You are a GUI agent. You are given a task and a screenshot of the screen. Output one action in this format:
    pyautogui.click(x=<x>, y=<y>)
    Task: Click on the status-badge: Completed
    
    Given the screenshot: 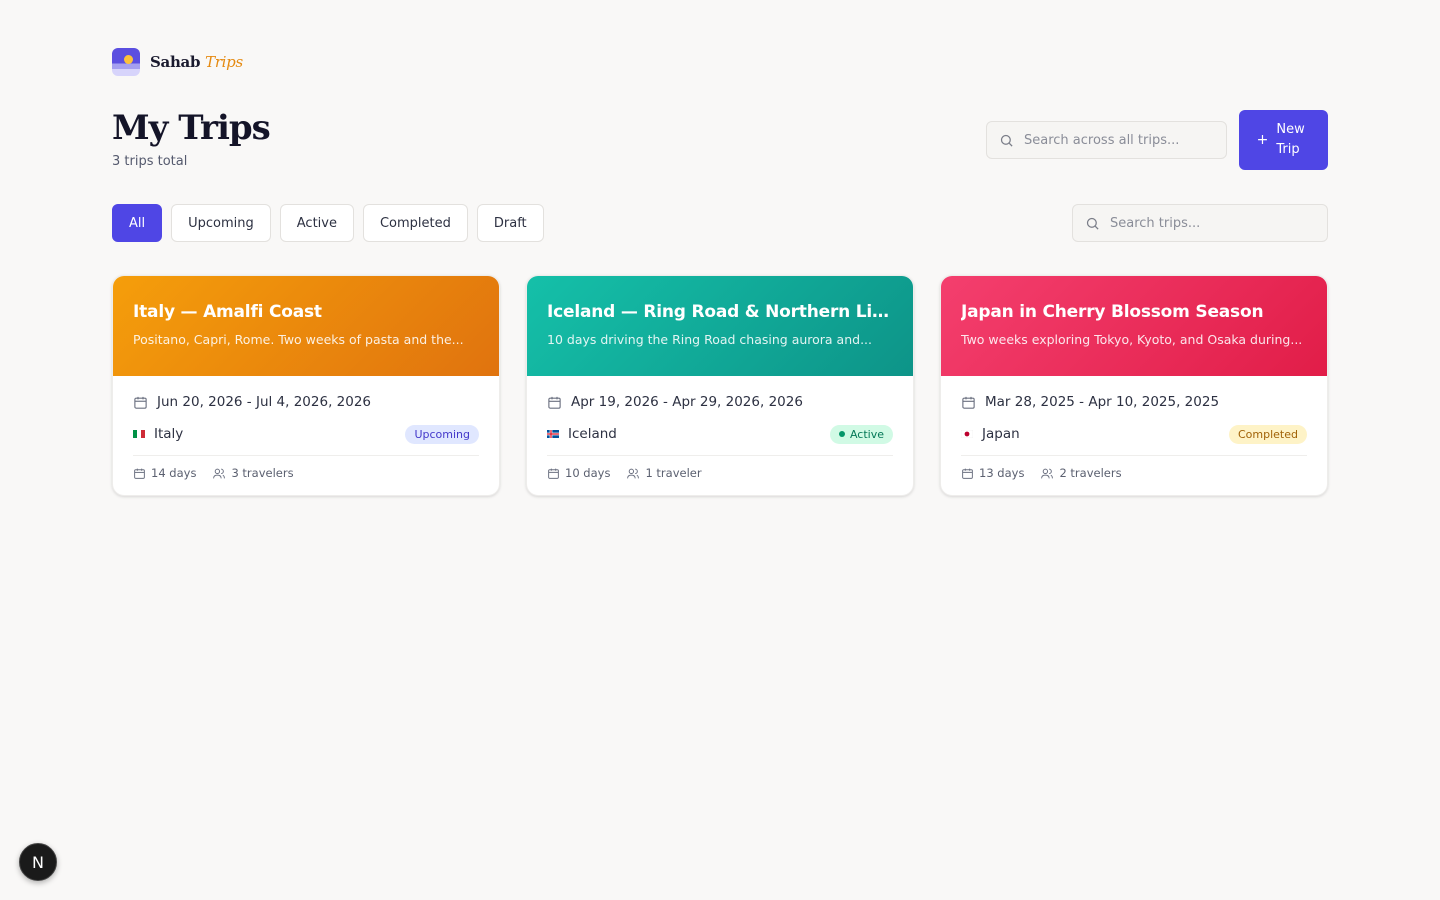 What is the action you would take?
    pyautogui.click(x=1268, y=434)
    